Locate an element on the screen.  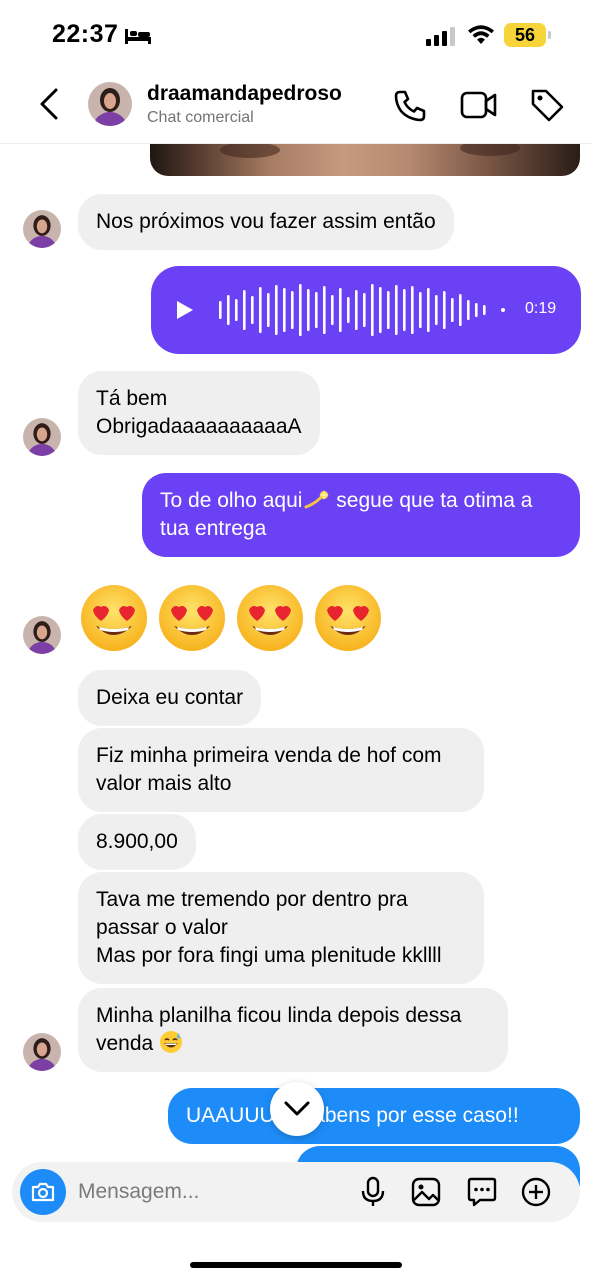
incoming-message: 8.900,00 is located at coordinates (137, 842).